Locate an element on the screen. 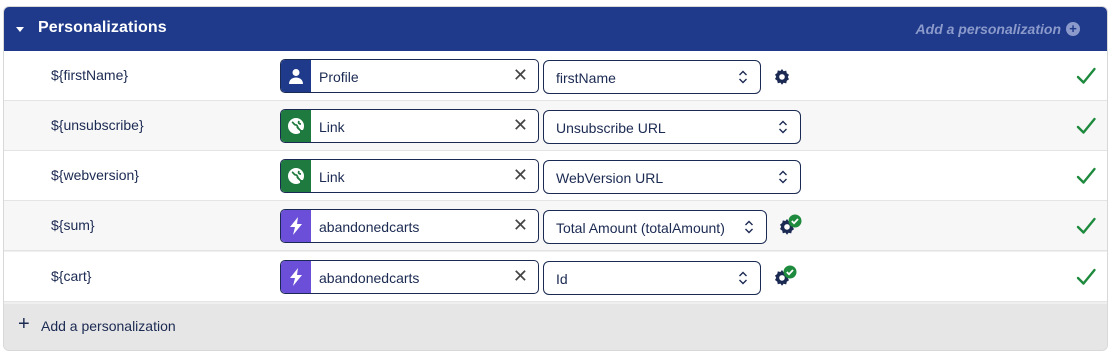 This screenshot has width=1111, height=355. personalization-row: ${webversion} Link ✕ WebVersion URL is located at coordinates (555, 176).